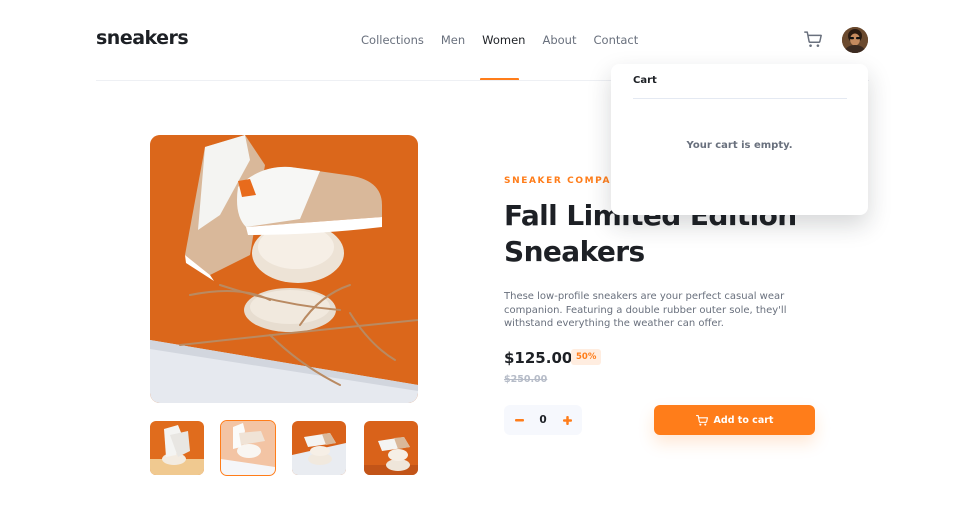  I want to click on add-to-cart-button: Add to cart, so click(734, 420).